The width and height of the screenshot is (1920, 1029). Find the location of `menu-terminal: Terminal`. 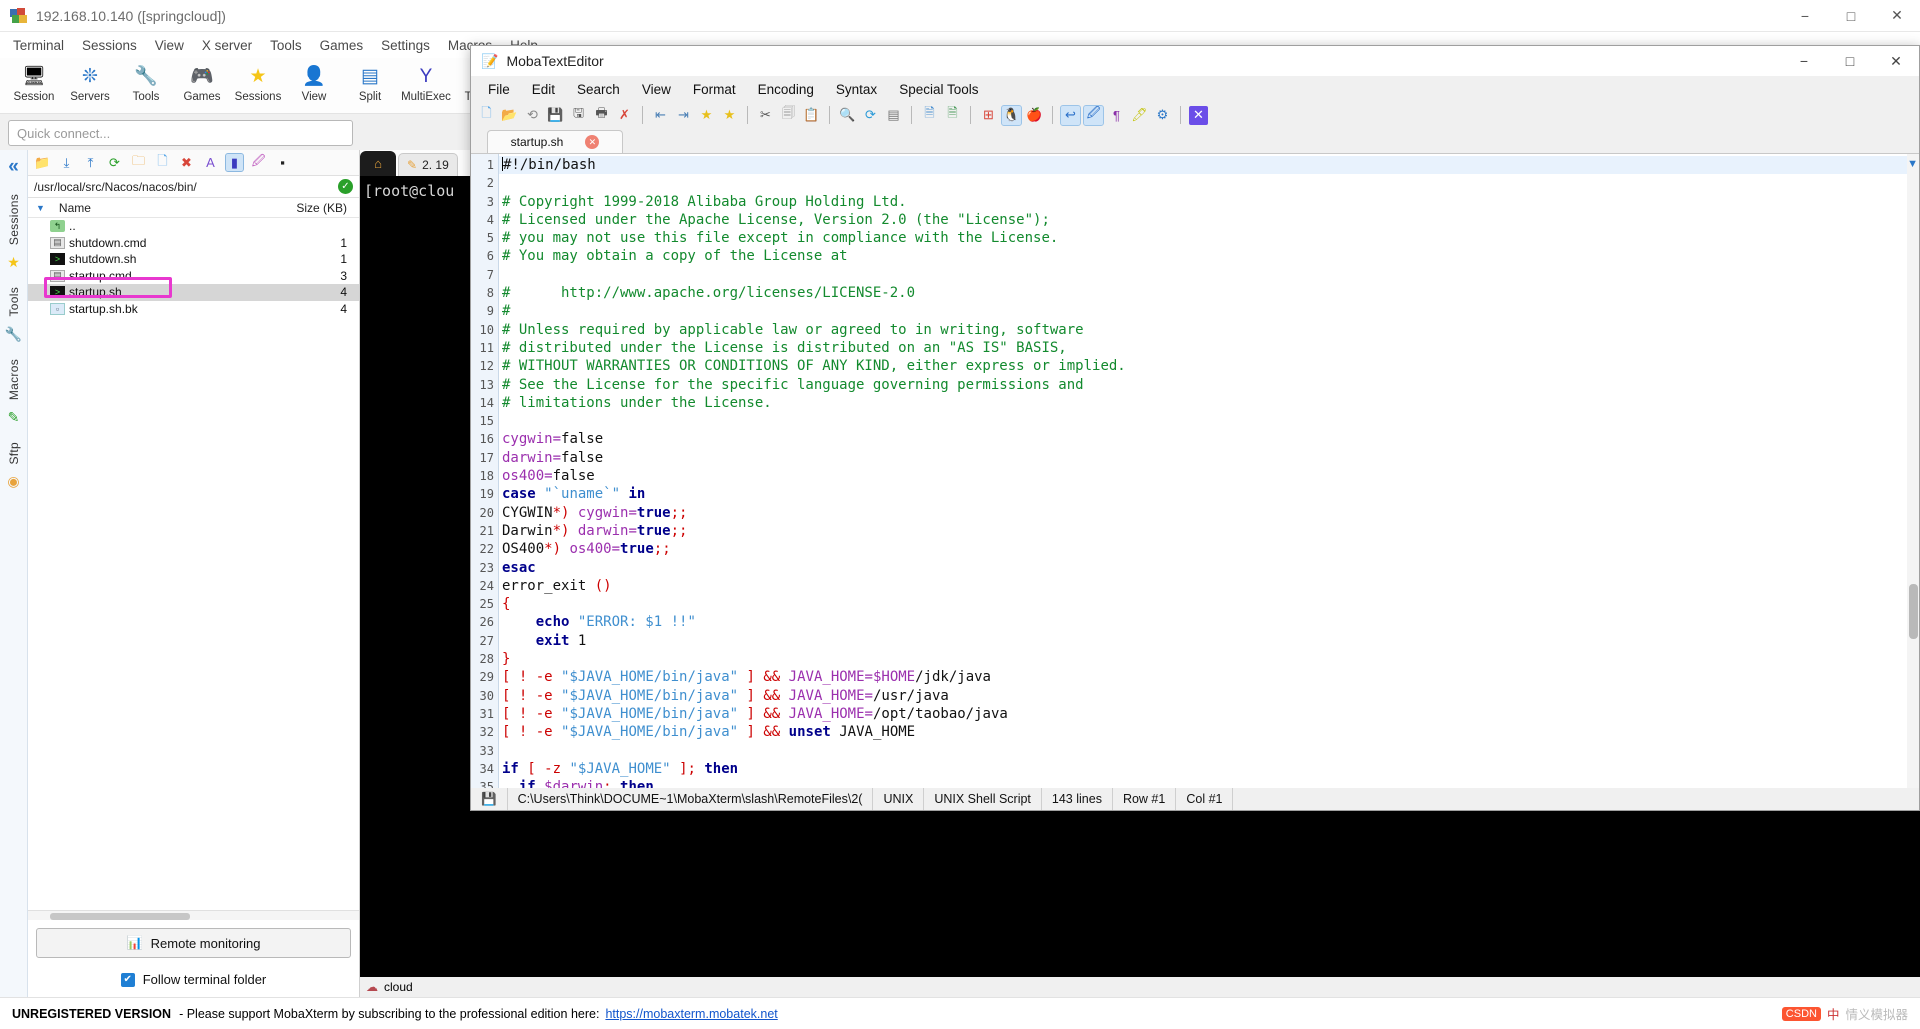

menu-terminal: Terminal is located at coordinates (38, 45).